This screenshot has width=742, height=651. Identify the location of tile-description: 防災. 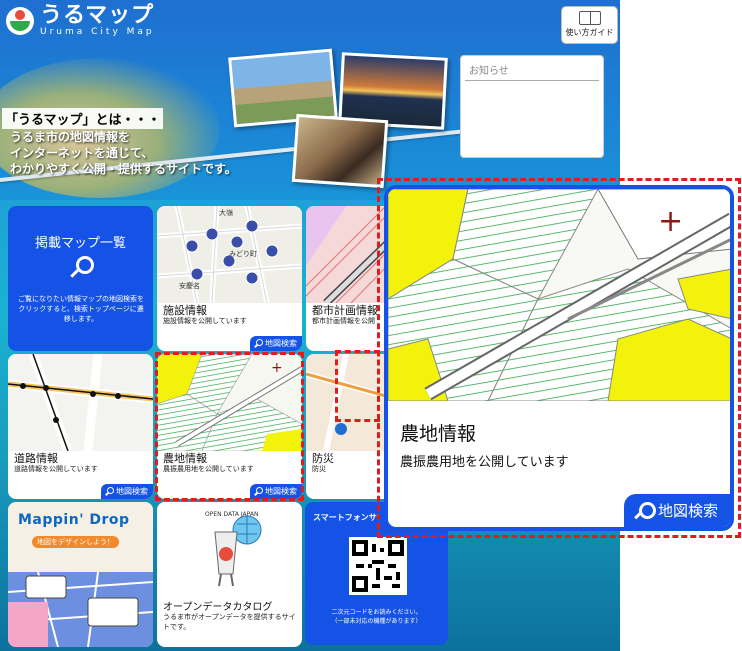
(319, 469).